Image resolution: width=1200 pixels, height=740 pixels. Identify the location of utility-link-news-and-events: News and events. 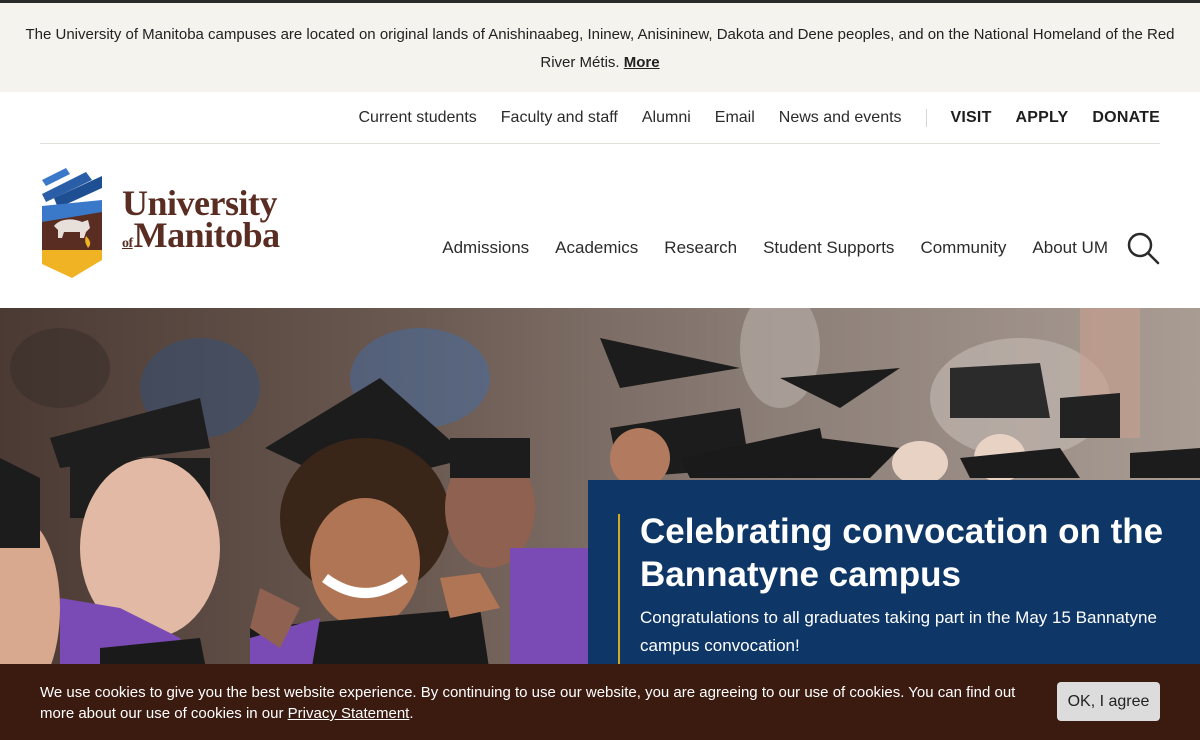
(840, 118).